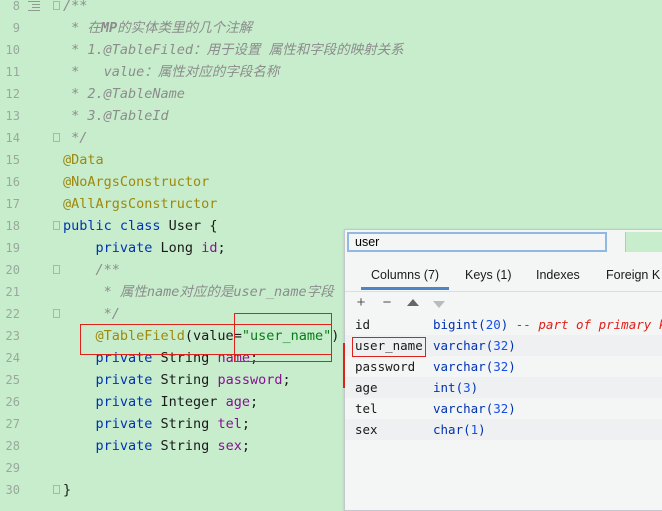 This screenshot has height=511, width=662. I want to click on code-line: private Long id;, so click(144, 248).